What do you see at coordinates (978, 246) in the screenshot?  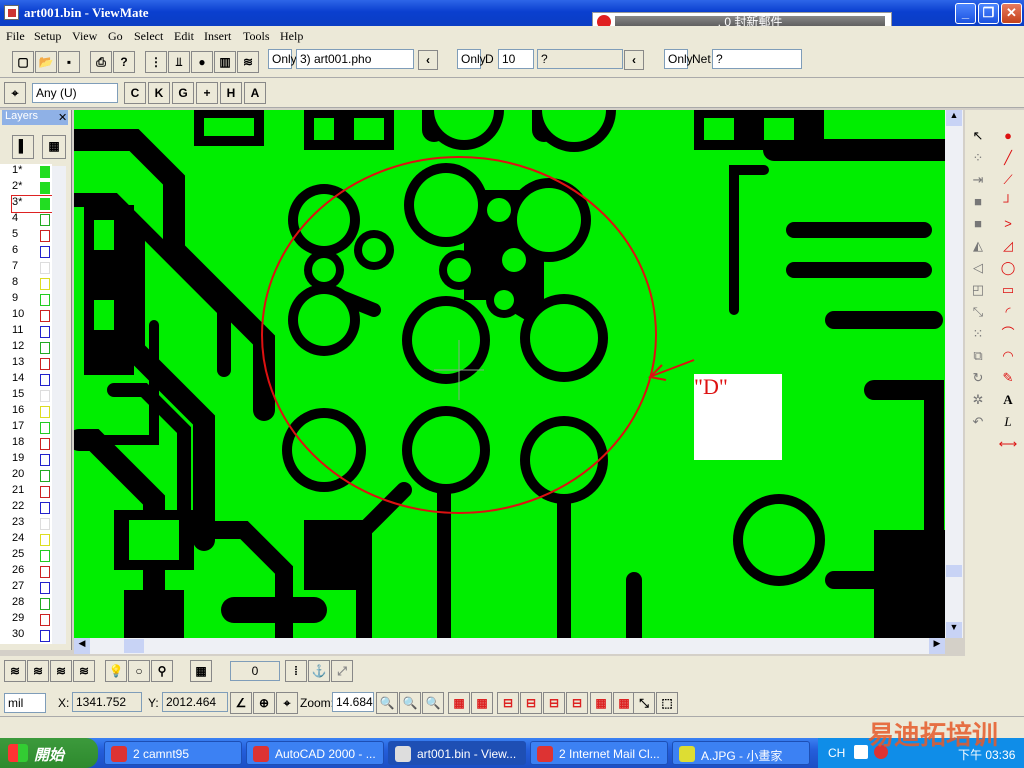 I see `triangle-icon: ◭` at bounding box center [978, 246].